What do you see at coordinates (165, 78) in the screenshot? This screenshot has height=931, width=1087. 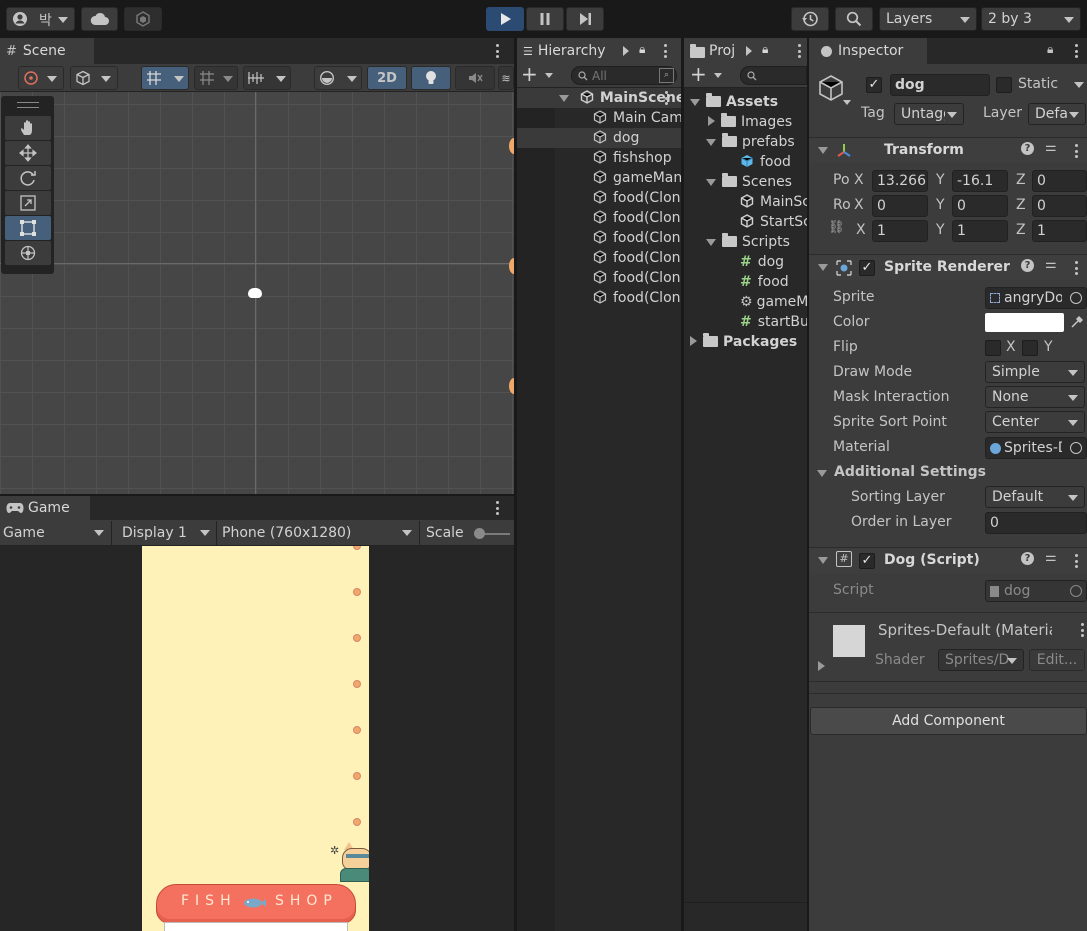 I see `grid-snap-toggle` at bounding box center [165, 78].